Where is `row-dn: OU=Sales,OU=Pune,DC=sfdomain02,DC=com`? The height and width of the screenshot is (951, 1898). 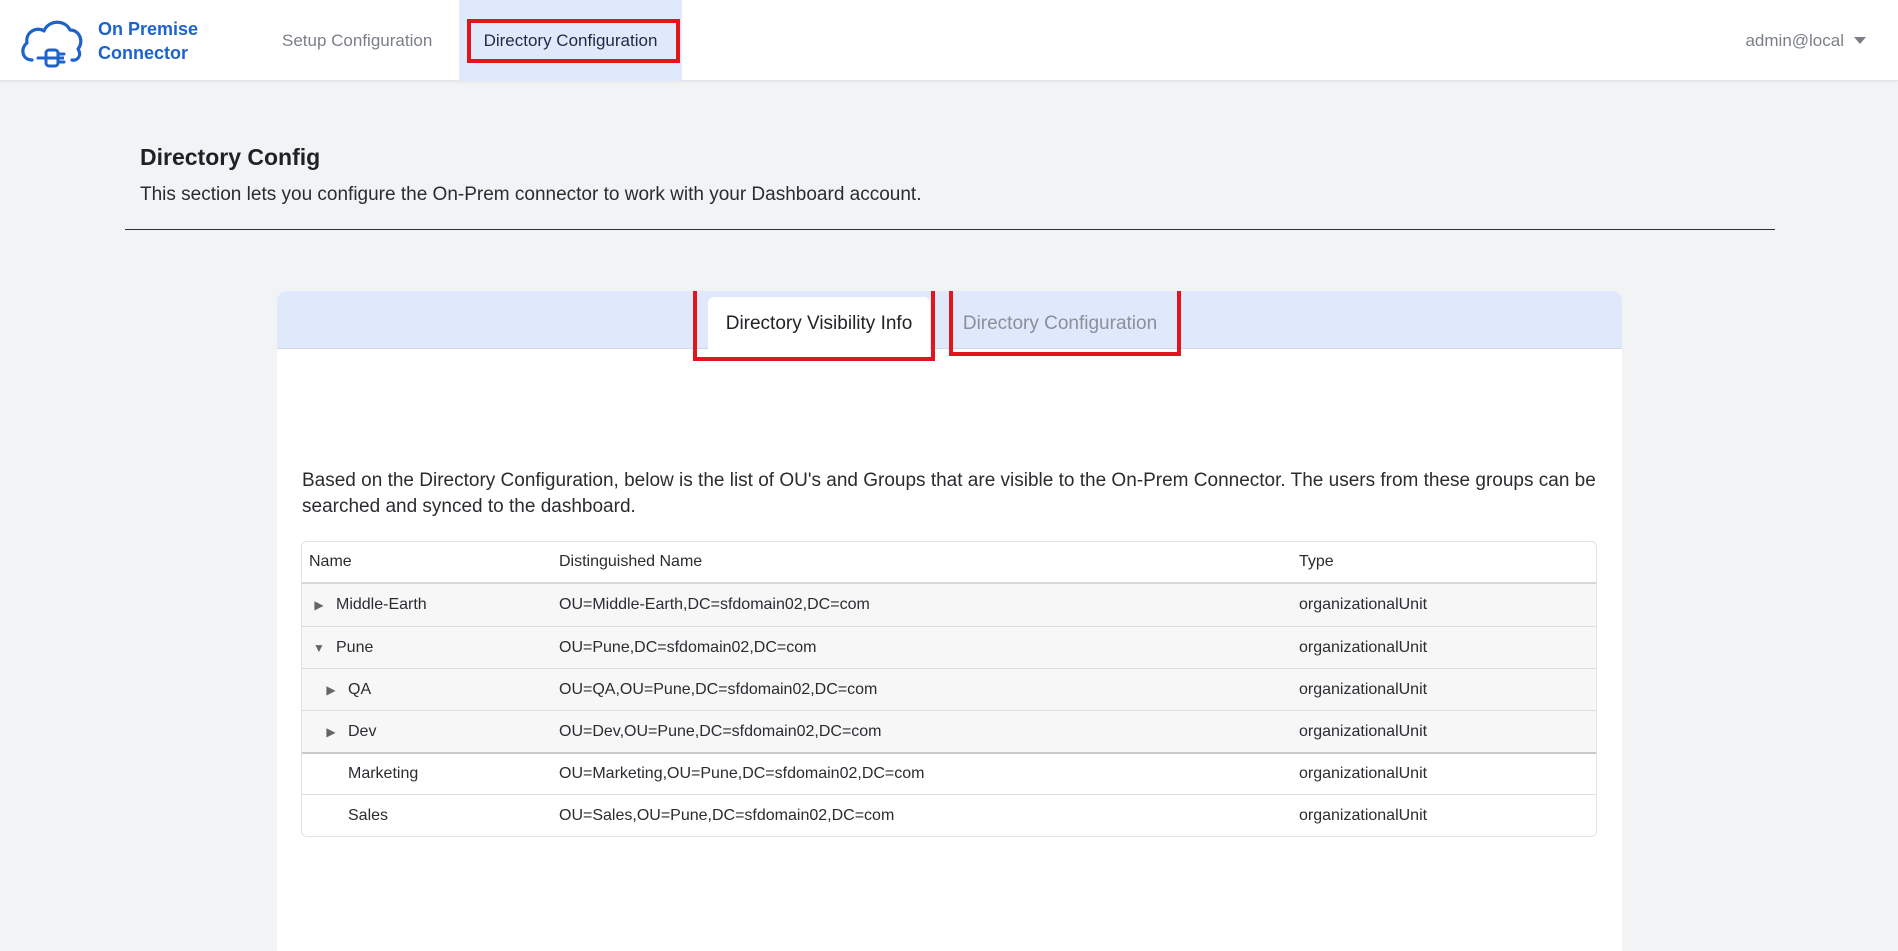
row-dn: OU=Sales,OU=Pune,DC=sfdomain02,DC=com is located at coordinates (727, 815).